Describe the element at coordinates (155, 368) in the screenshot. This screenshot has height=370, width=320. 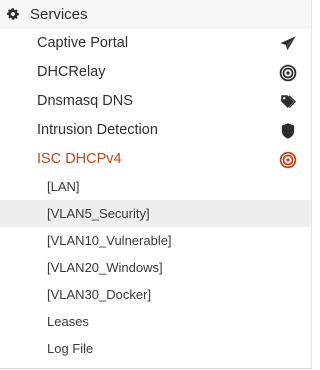
I see `menu-divider` at that location.